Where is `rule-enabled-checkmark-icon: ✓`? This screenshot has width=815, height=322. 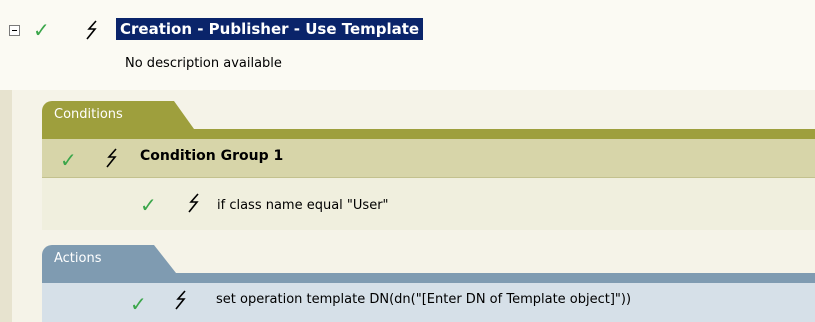 rule-enabled-checkmark-icon: ✓ is located at coordinates (41, 30).